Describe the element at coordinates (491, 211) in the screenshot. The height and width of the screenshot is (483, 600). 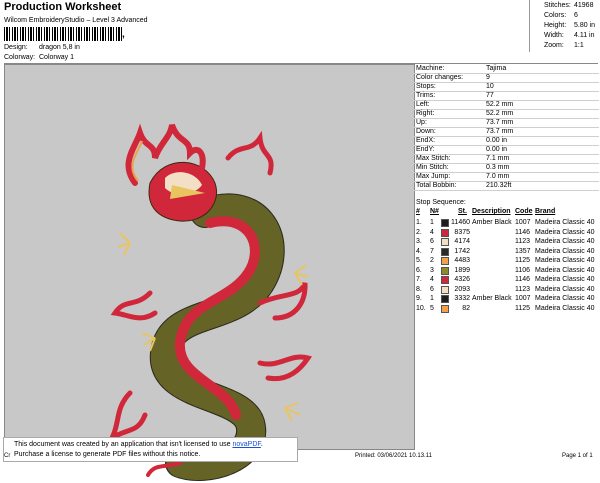
I see `col-description: Description` at that location.